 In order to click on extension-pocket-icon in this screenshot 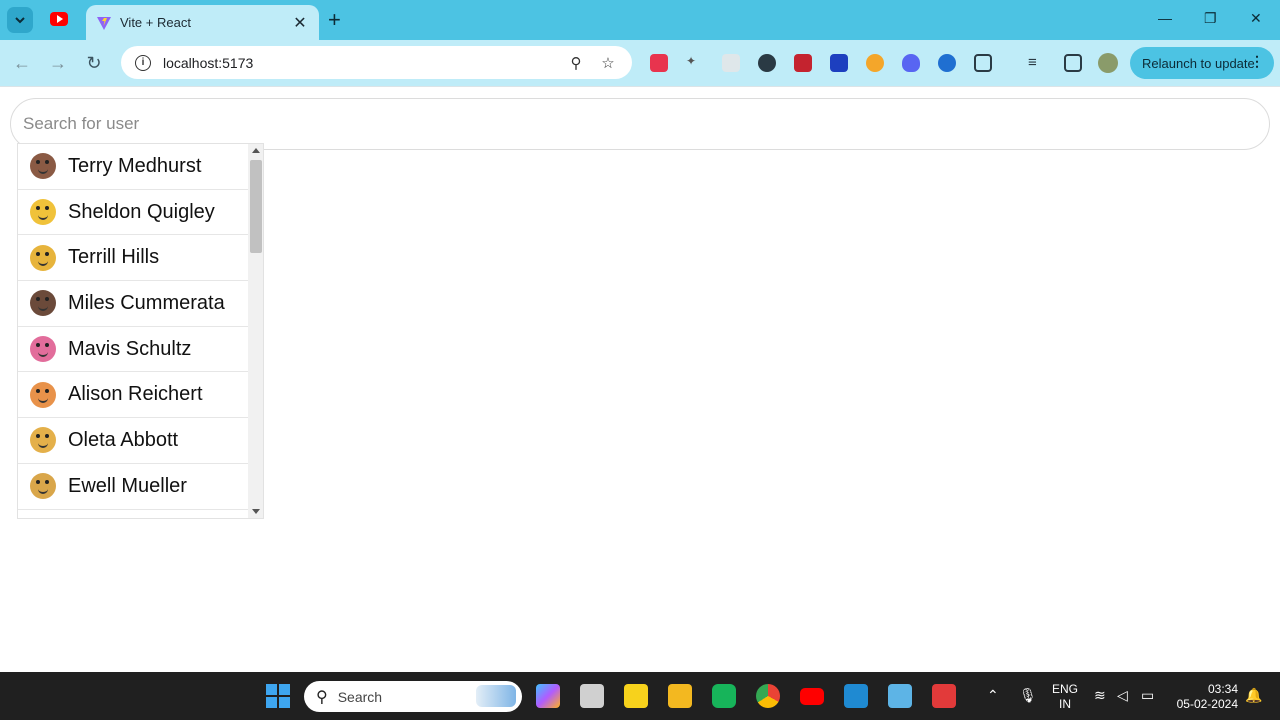, I will do `click(659, 63)`.